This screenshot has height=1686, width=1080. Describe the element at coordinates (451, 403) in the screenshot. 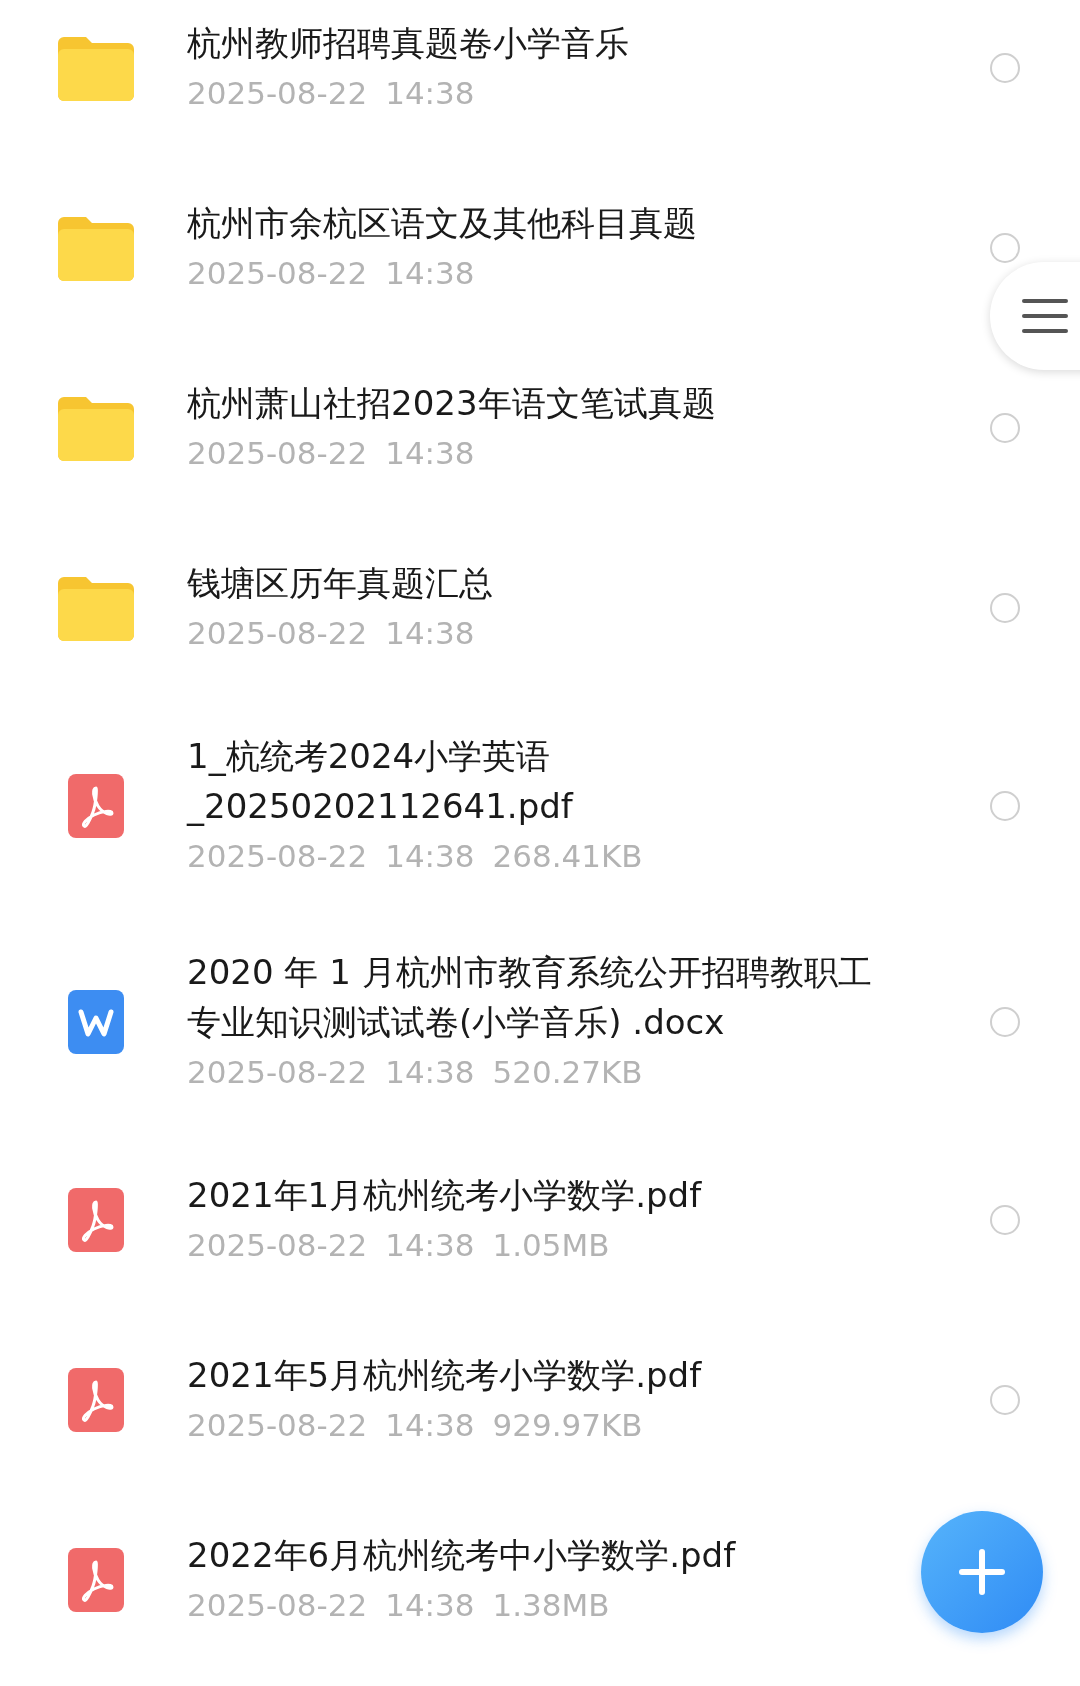

I see `file-name: 杭州萧山社招2023年语文笔试真题` at that location.